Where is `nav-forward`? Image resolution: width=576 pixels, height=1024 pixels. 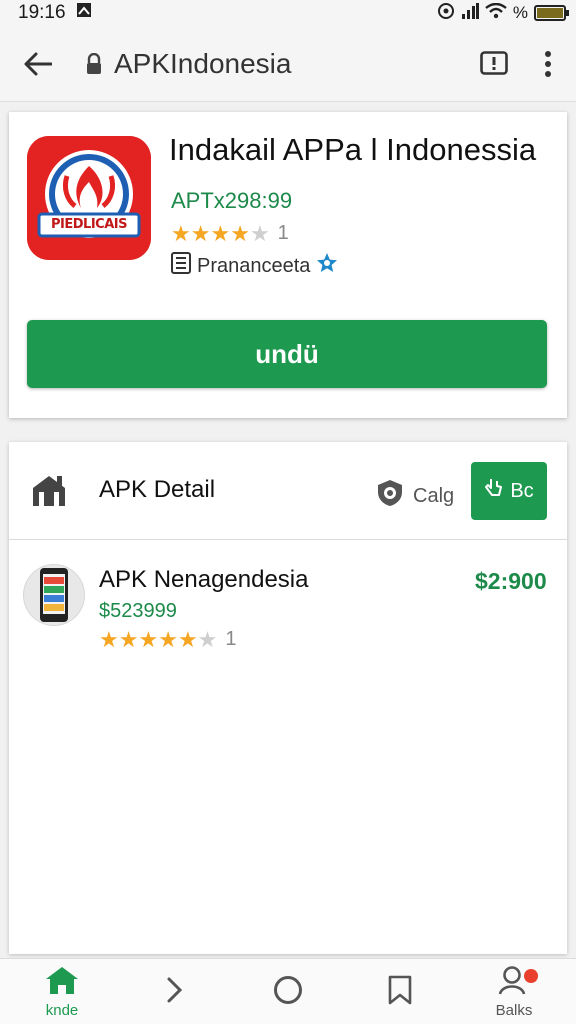 nav-forward is located at coordinates (174, 991).